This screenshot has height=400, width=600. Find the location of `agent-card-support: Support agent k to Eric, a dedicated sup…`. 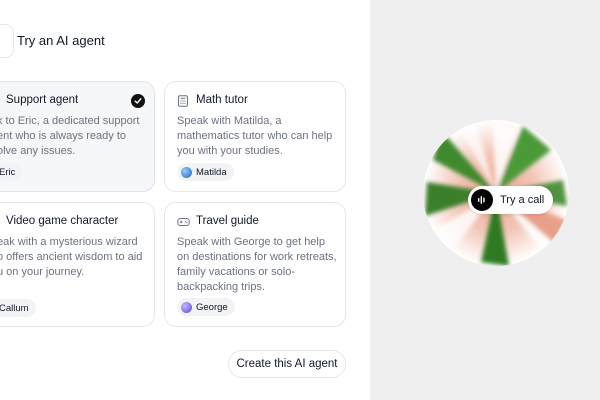

agent-card-support: Support agent k to Eric, a dedicated sup… is located at coordinates (77, 136).